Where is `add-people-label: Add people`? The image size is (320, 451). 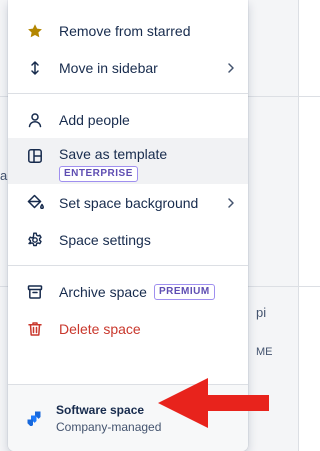
add-people-label: Add people is located at coordinates (94, 119).